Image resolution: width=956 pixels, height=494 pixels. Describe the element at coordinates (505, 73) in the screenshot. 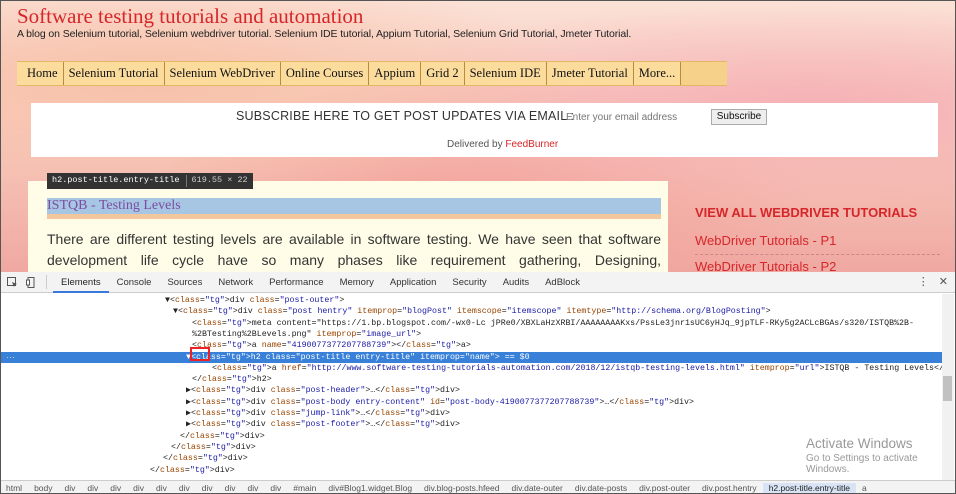

I see `nav-selenium-ide: Selenium IDE` at that location.